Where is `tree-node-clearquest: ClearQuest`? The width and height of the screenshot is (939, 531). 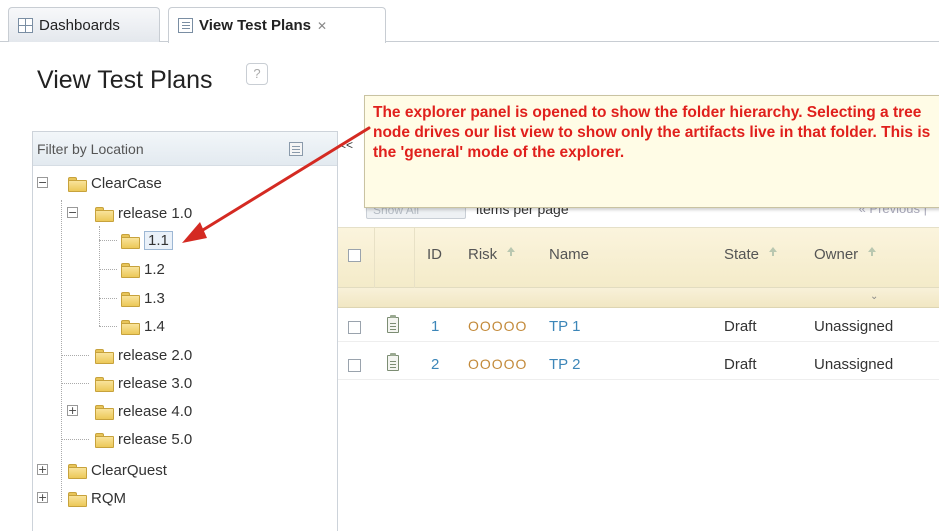 tree-node-clearquest: ClearQuest is located at coordinates (117, 470).